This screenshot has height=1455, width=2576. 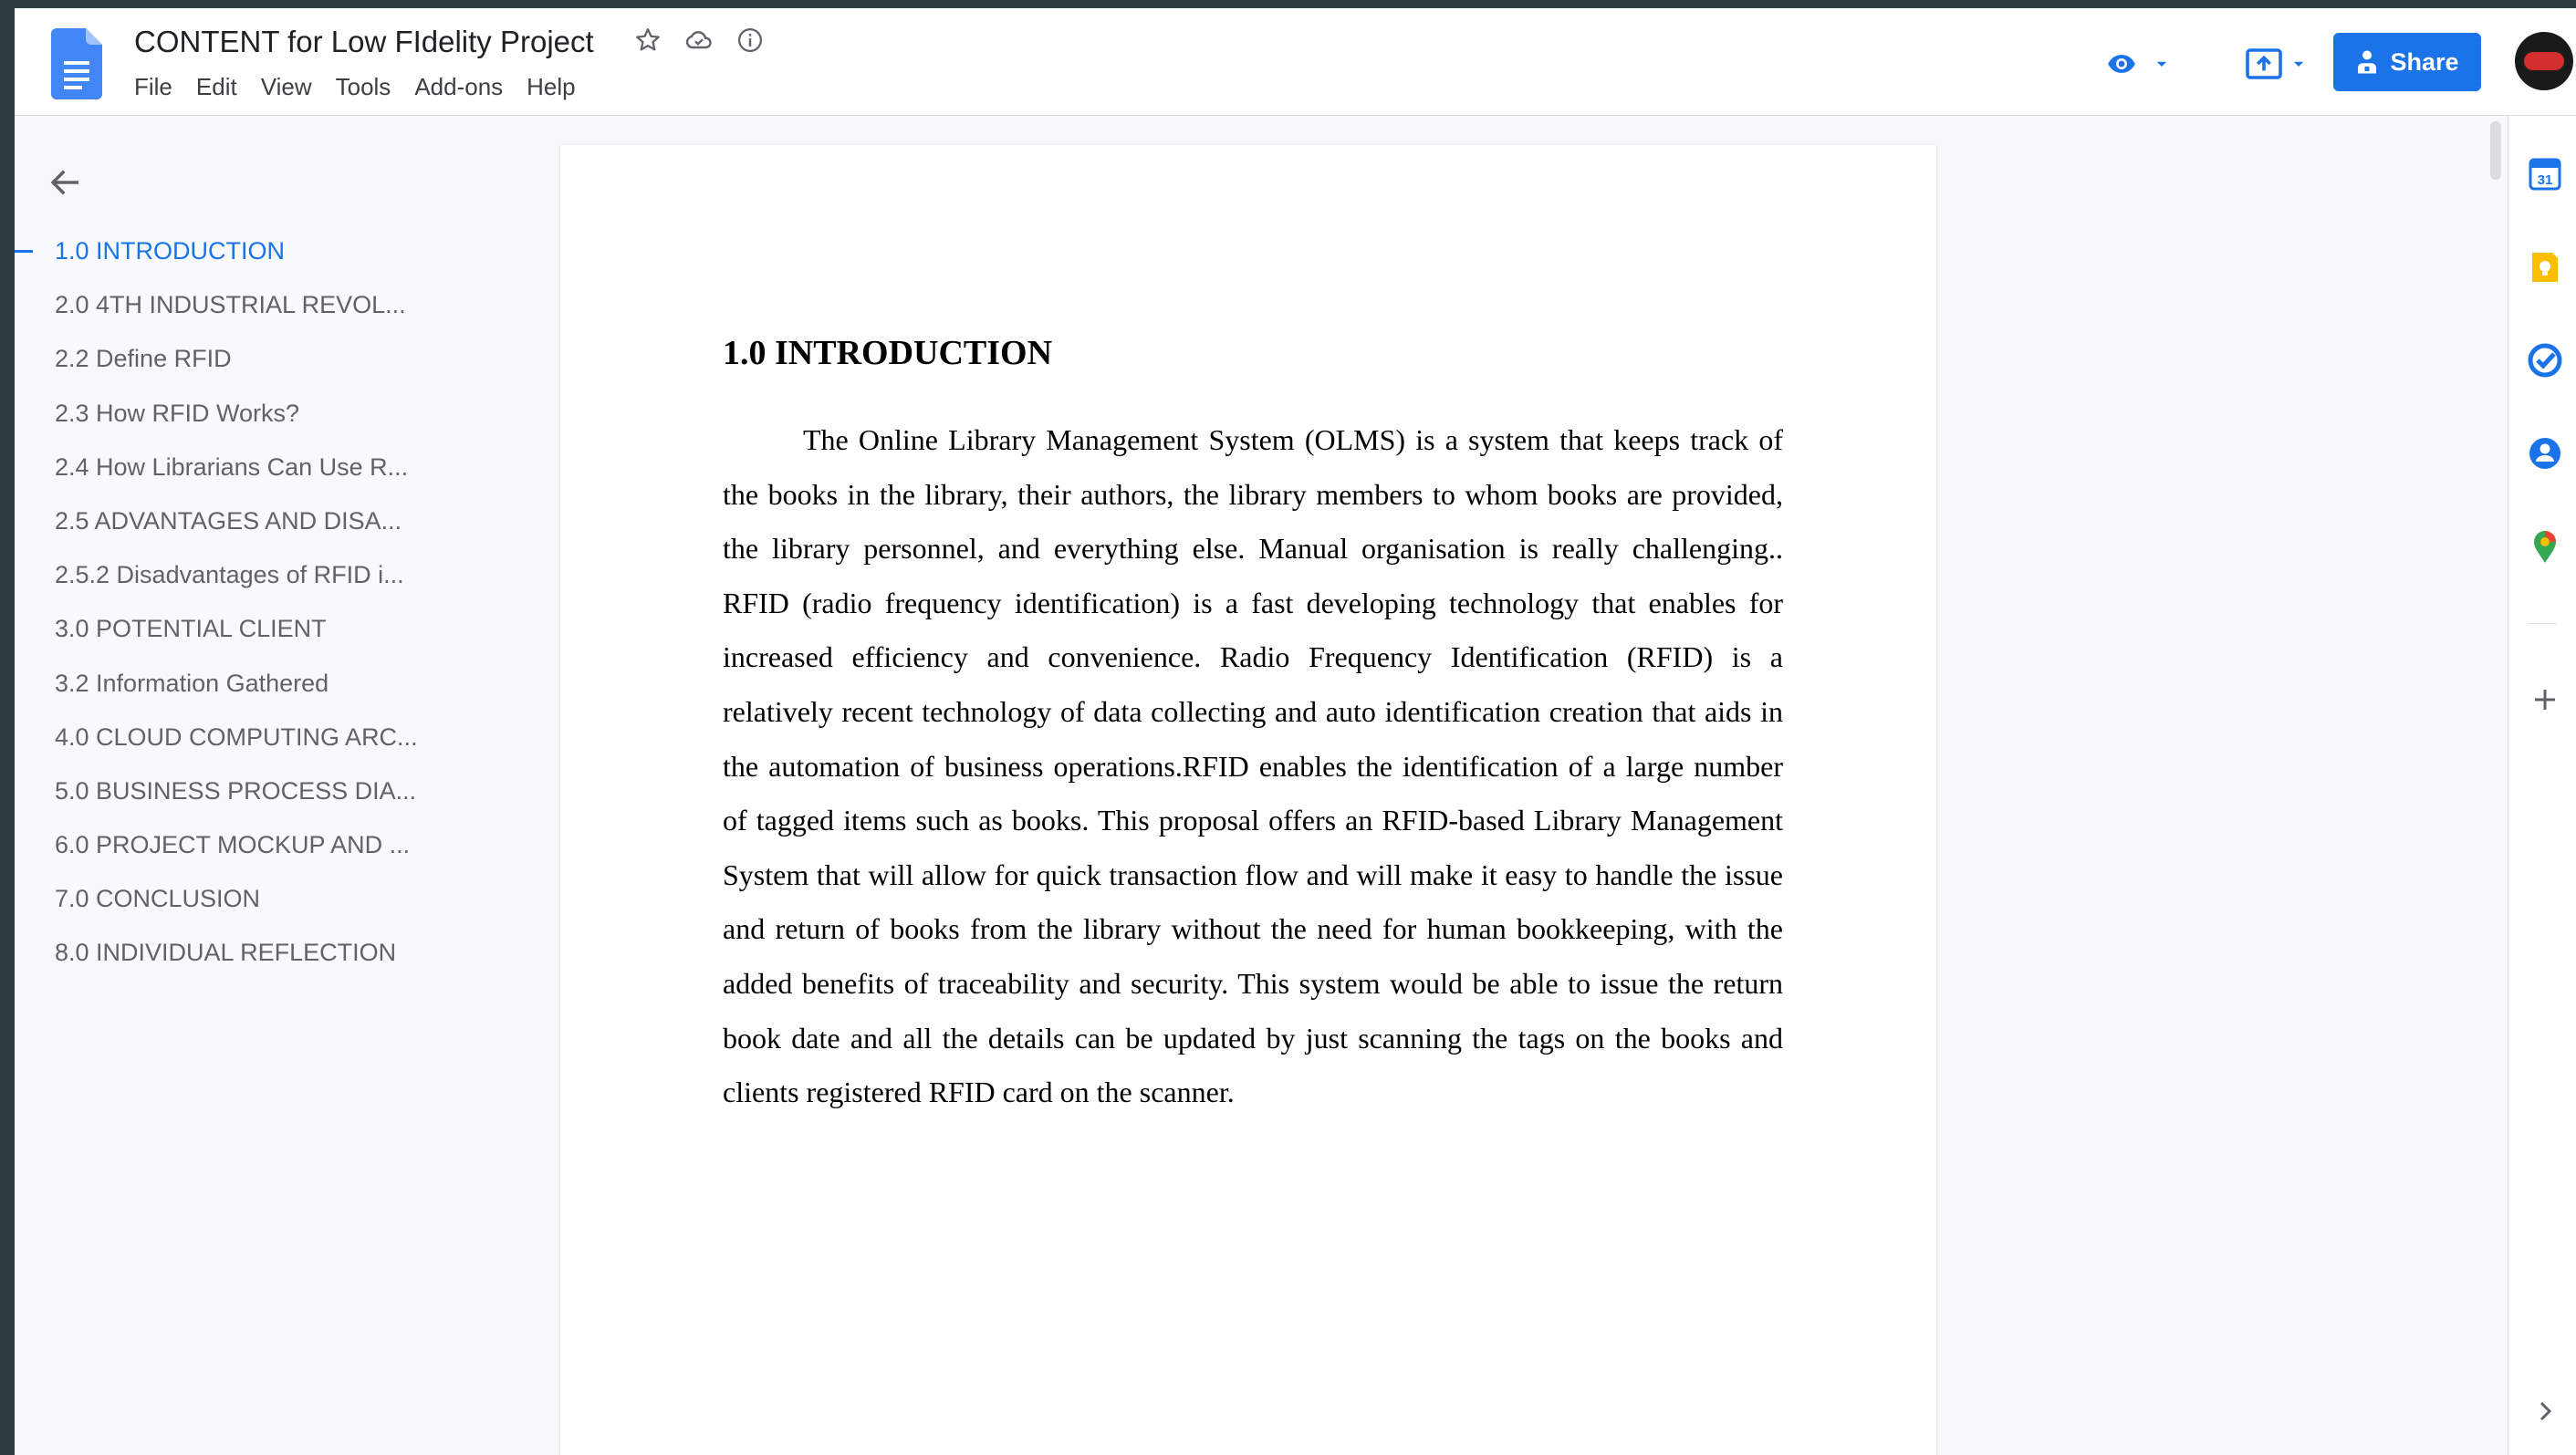 What do you see at coordinates (2544, 61) in the screenshot?
I see `account-avatar` at bounding box center [2544, 61].